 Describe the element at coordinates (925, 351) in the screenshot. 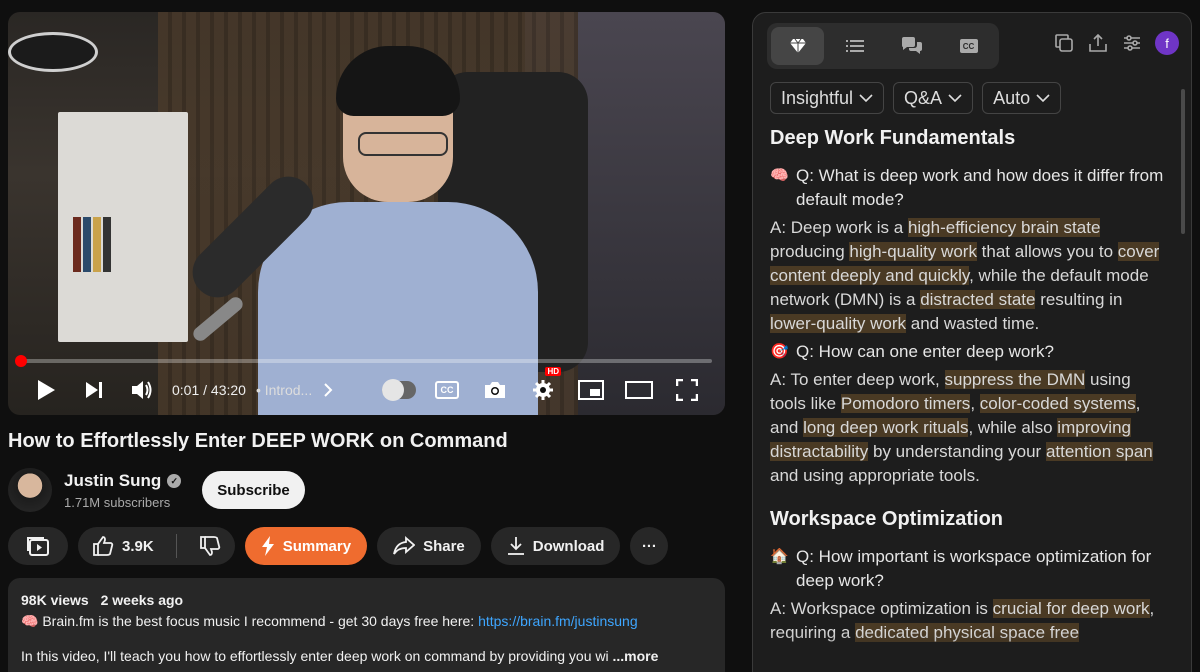

I see `question-text: Q: How can one enter deep work?` at that location.